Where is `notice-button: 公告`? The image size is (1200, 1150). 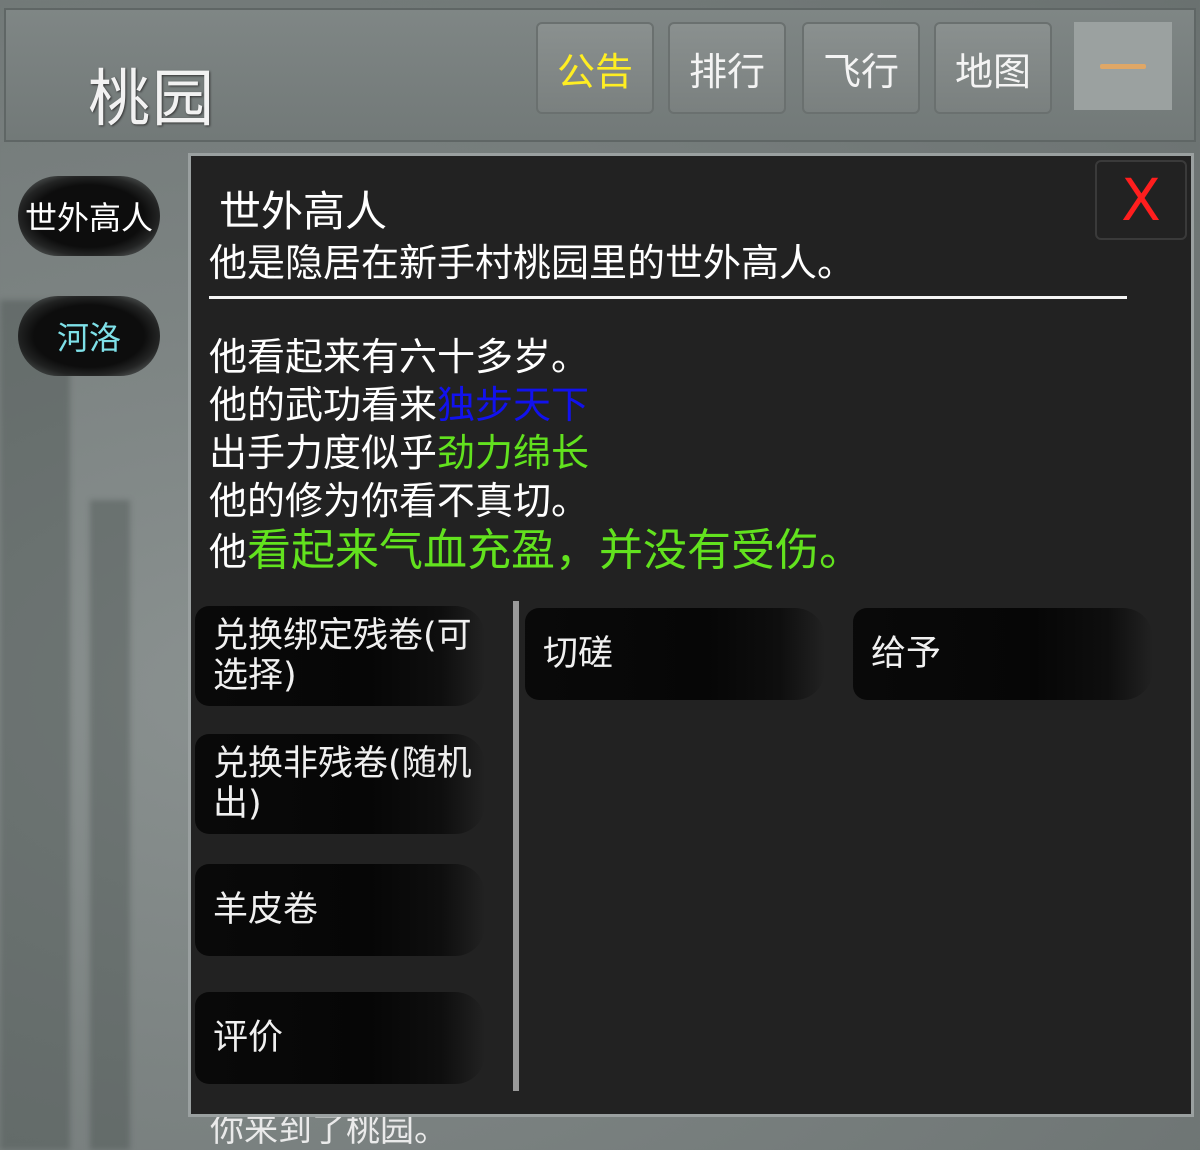 notice-button: 公告 is located at coordinates (595, 68).